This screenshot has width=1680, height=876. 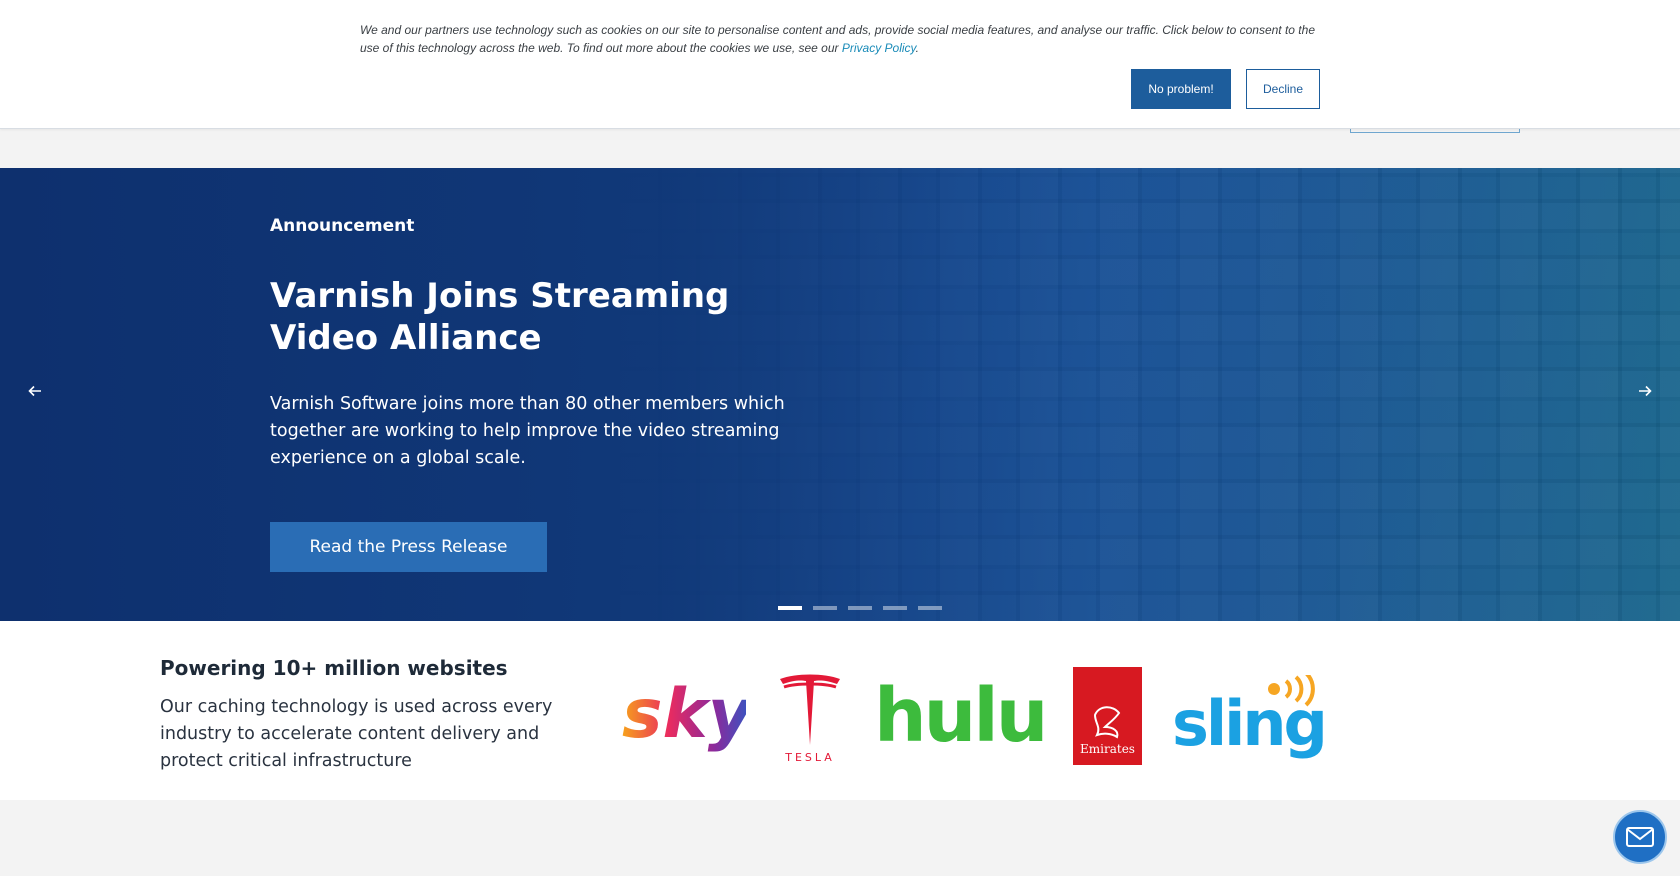 What do you see at coordinates (809, 757) in the screenshot?
I see `tesla-logo-text: TESLA` at bounding box center [809, 757].